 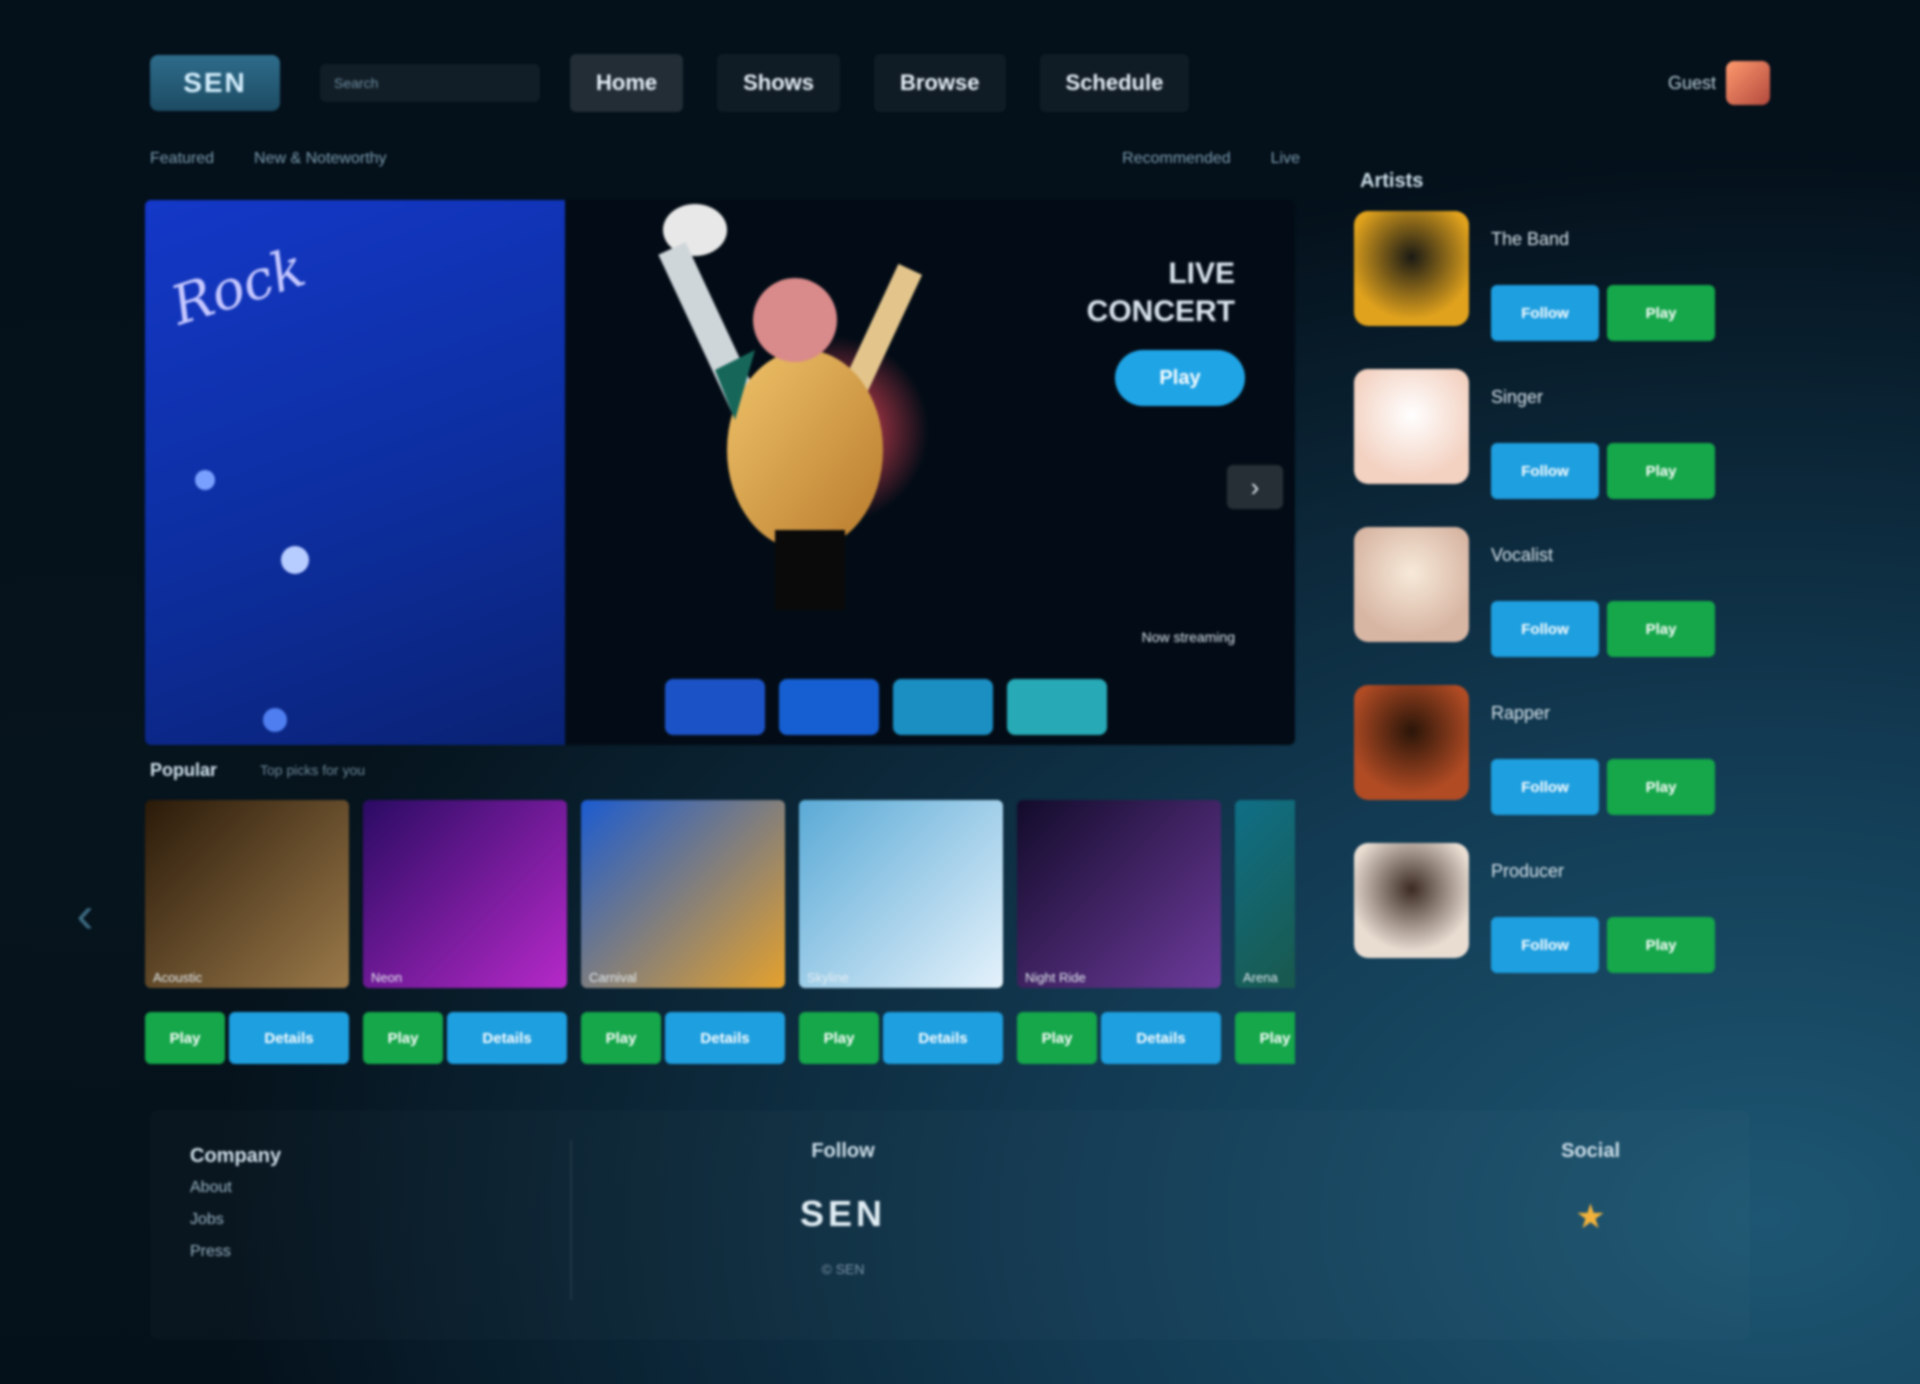 What do you see at coordinates (182, 165) in the screenshot?
I see `subnav-featured: Featured` at bounding box center [182, 165].